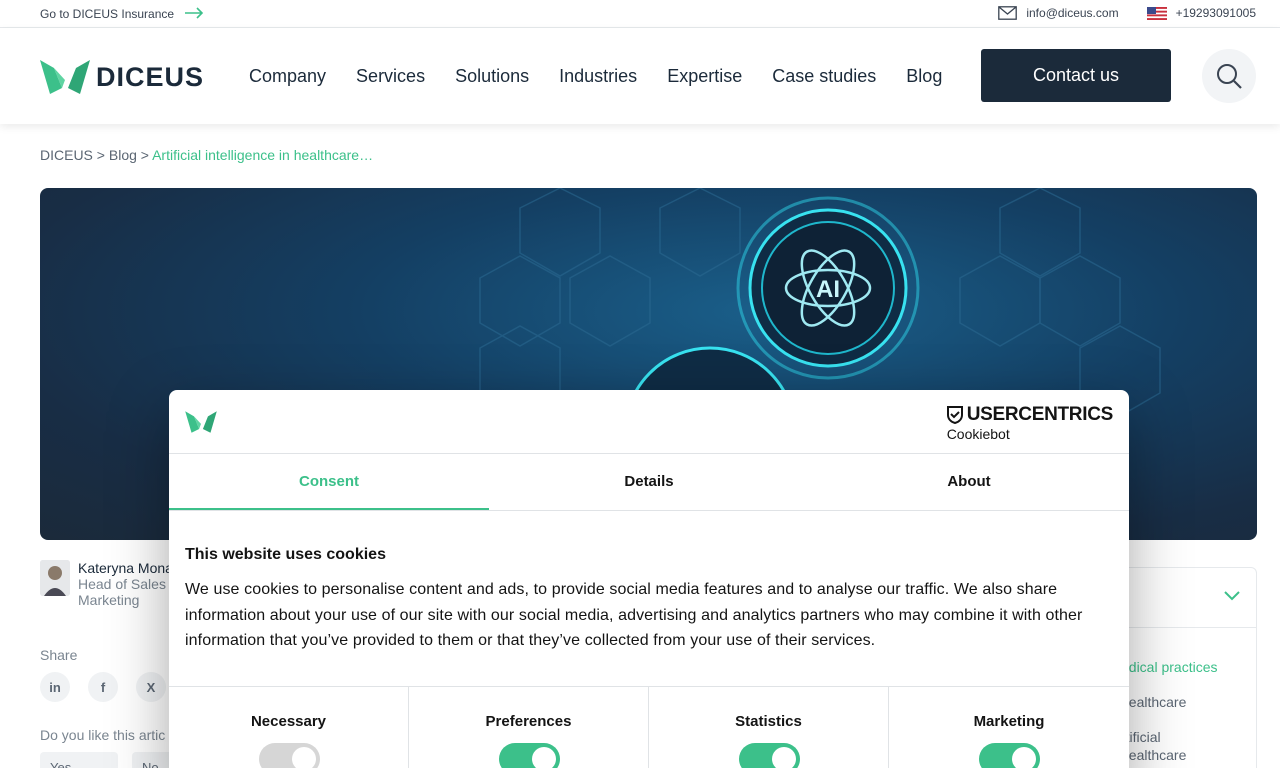  I want to click on category-preferences: Preferences, so click(529, 727).